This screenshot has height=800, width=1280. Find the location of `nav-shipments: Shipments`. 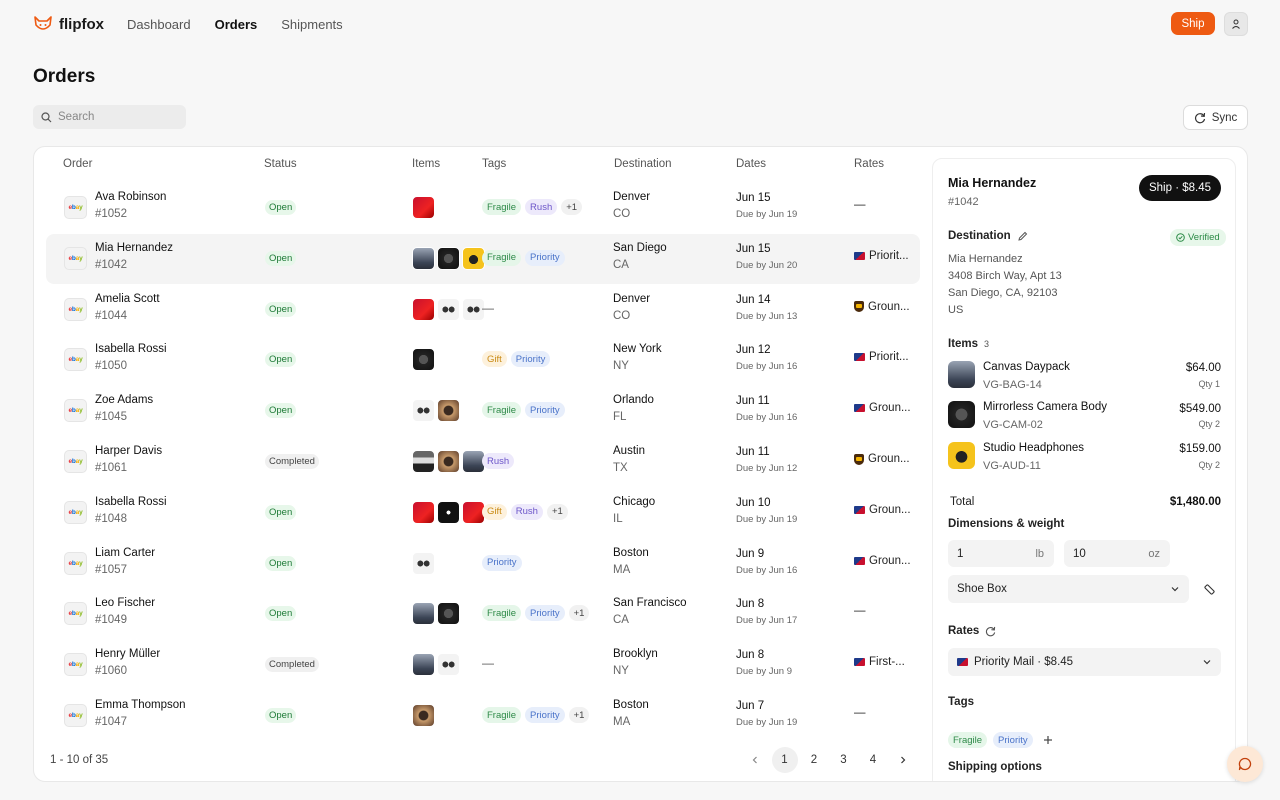

nav-shipments: Shipments is located at coordinates (311, 24).